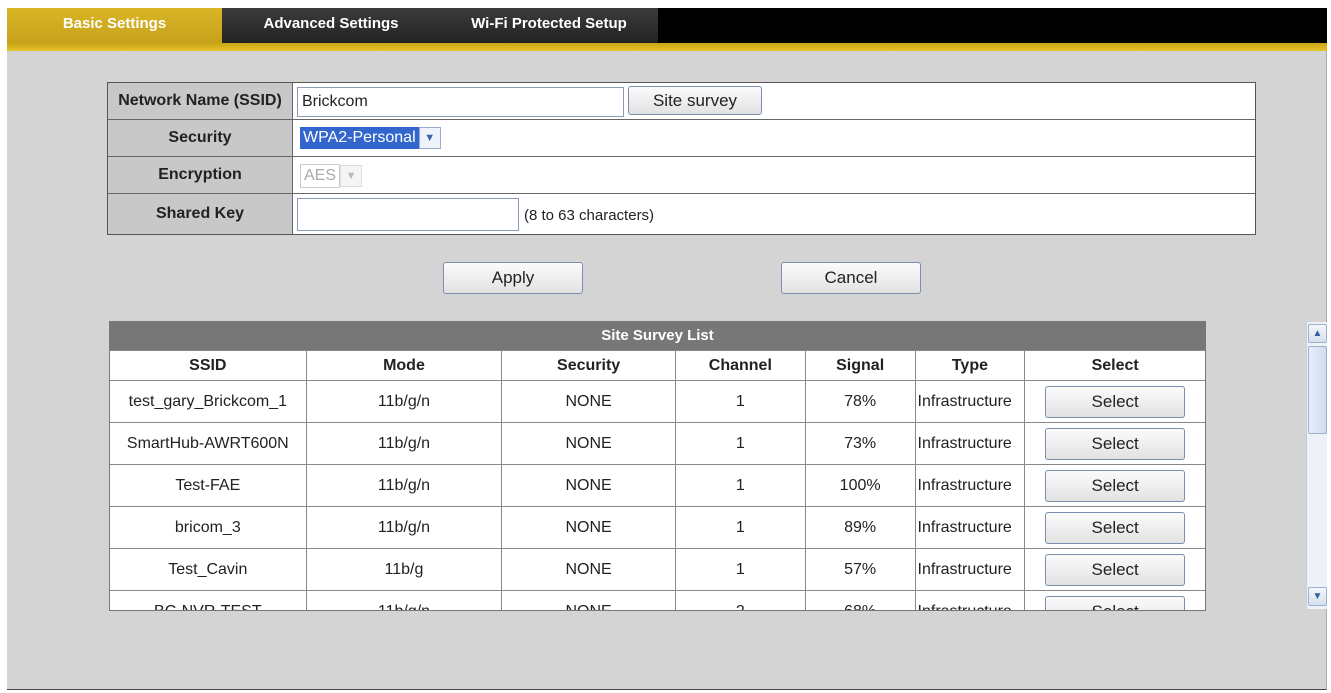  What do you see at coordinates (200, 175) in the screenshot?
I see `encryption-label: Encryption` at bounding box center [200, 175].